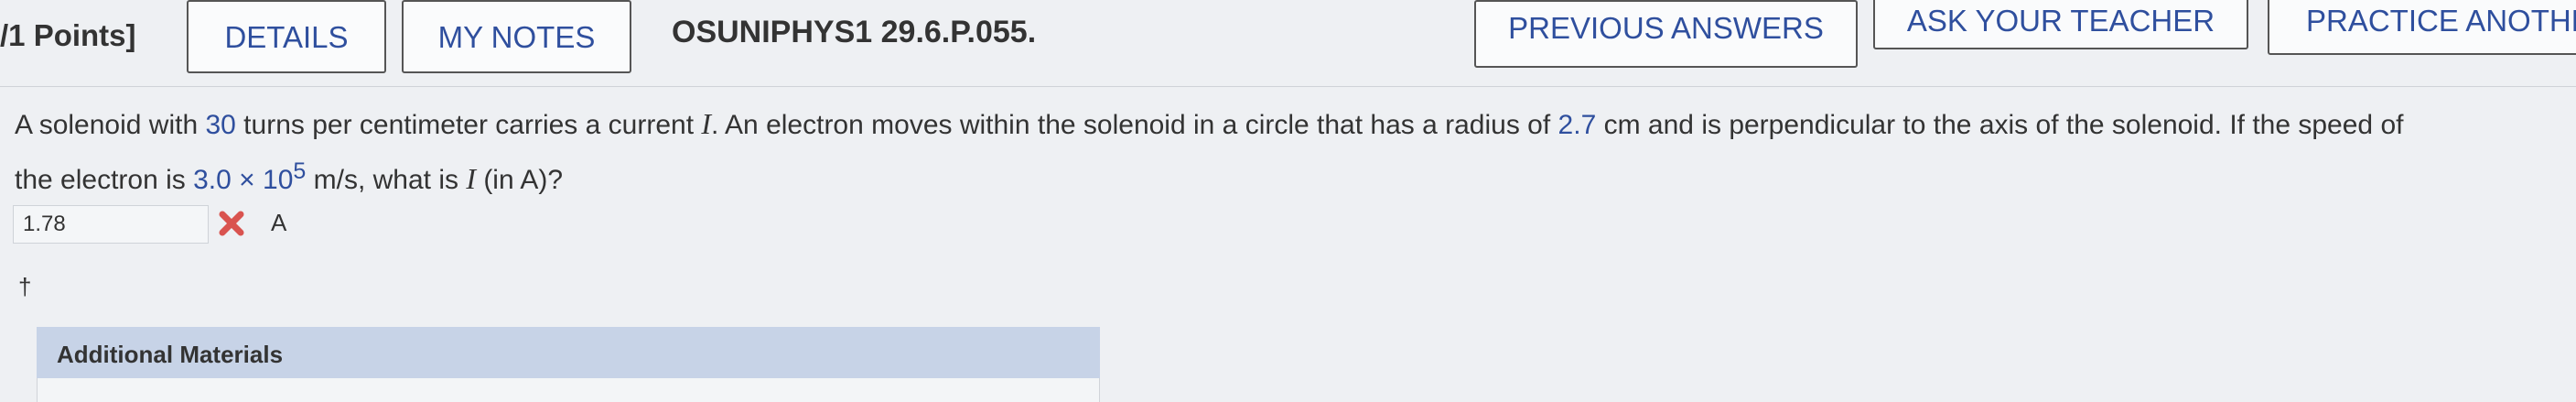 Image resolution: width=2576 pixels, height=402 pixels. Describe the element at coordinates (110, 125) in the screenshot. I see `question-text-part: A solenoid with` at that location.